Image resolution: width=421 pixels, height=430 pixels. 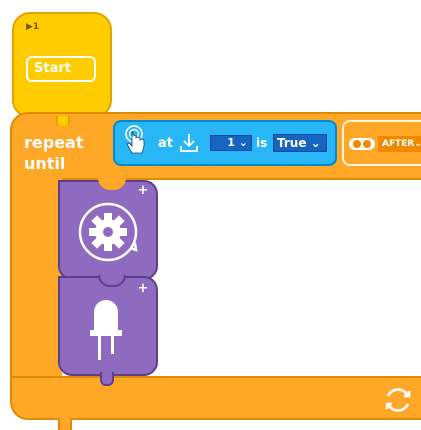 What do you see at coordinates (52, 68) in the screenshot?
I see `start-label: Start` at bounding box center [52, 68].